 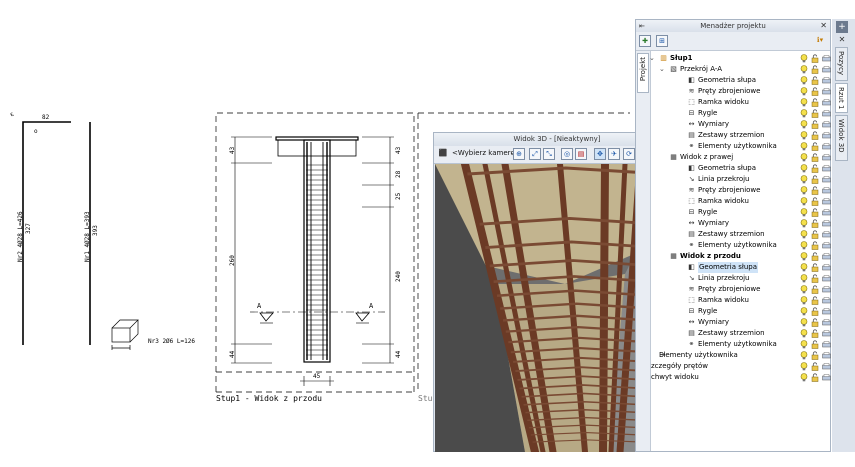 I want to click on pan-icon: ✥, so click(x=600, y=154).